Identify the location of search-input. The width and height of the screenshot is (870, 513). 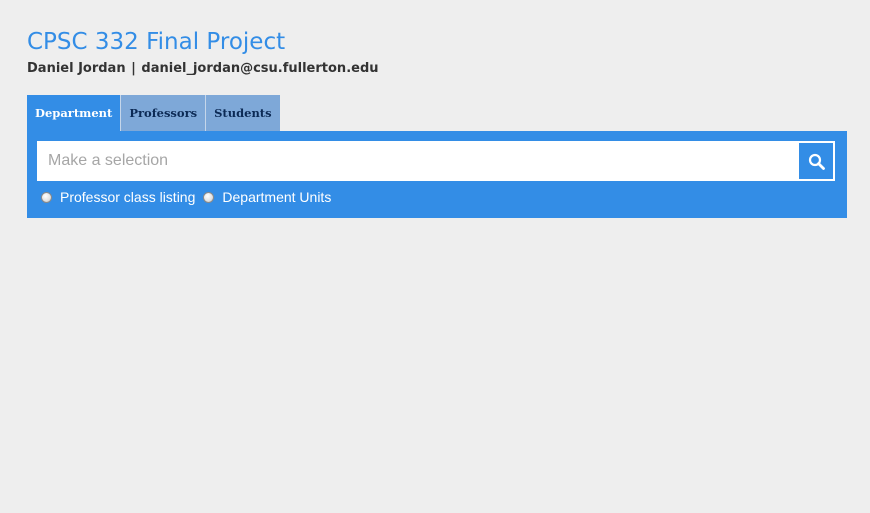
(416, 161).